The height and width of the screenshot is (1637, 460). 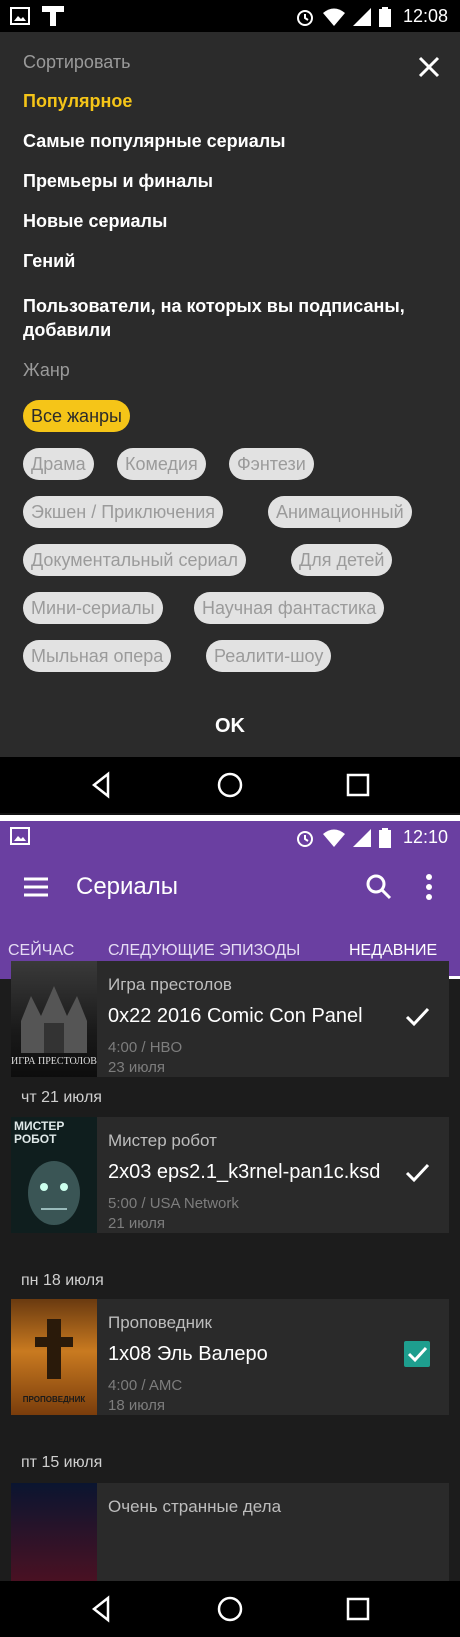 What do you see at coordinates (429, 67) in the screenshot?
I see `close-icon` at bounding box center [429, 67].